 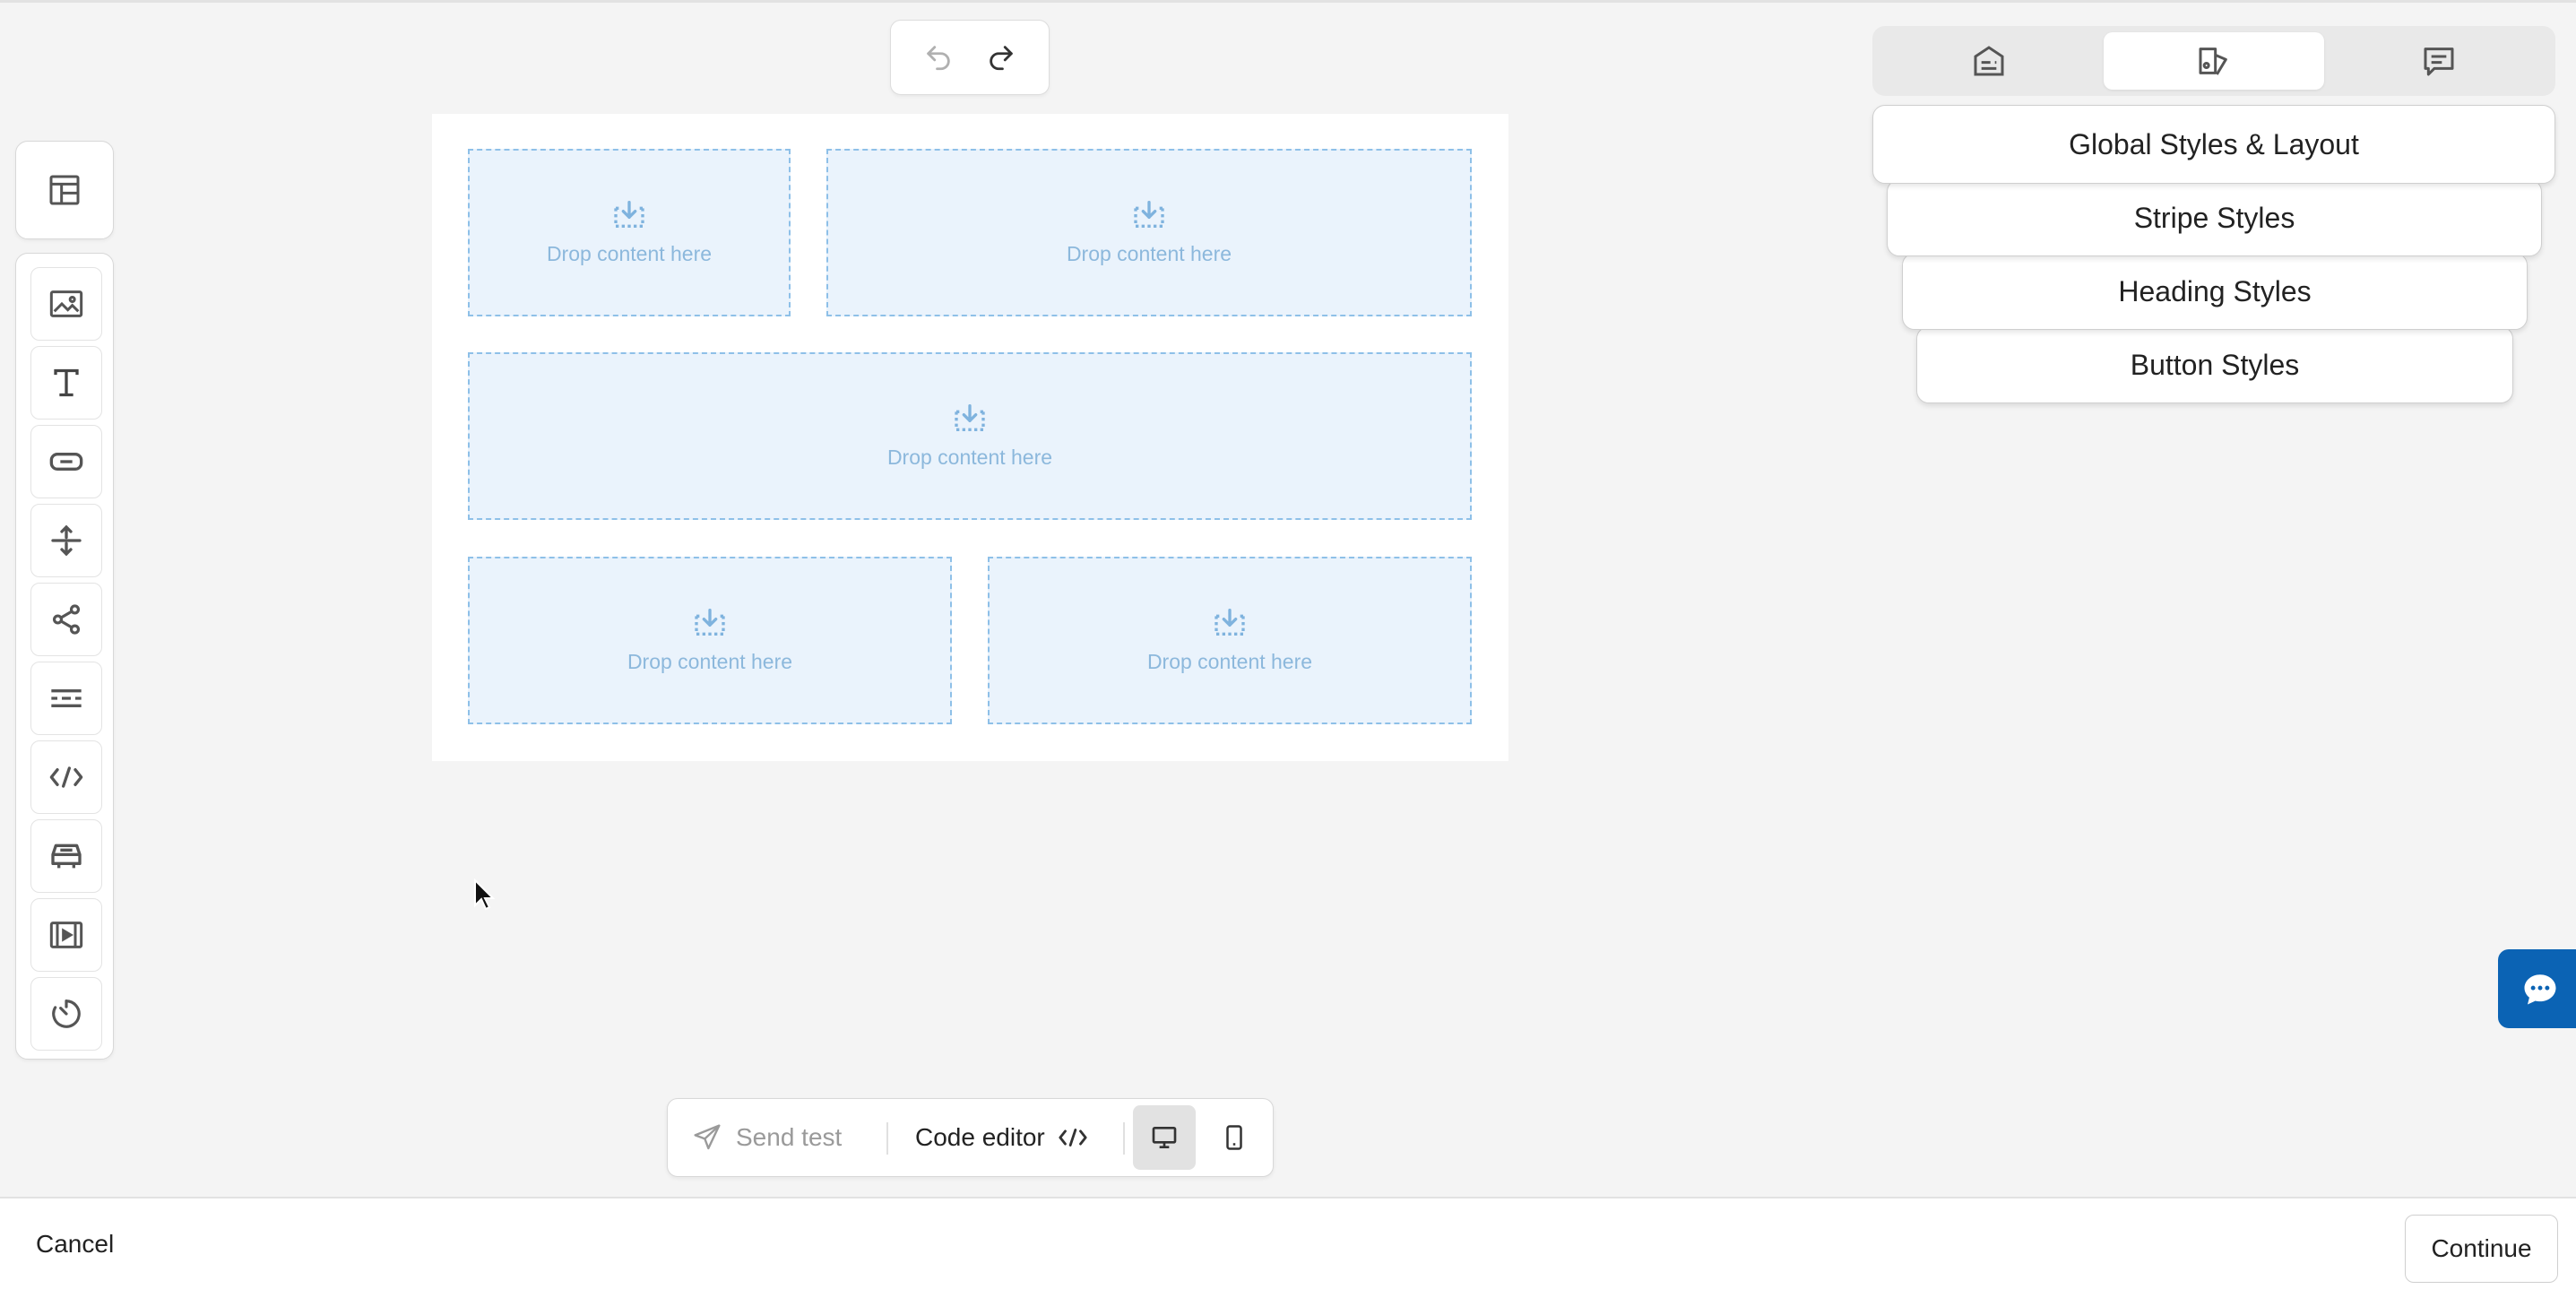 I want to click on product-icon, so click(x=66, y=857).